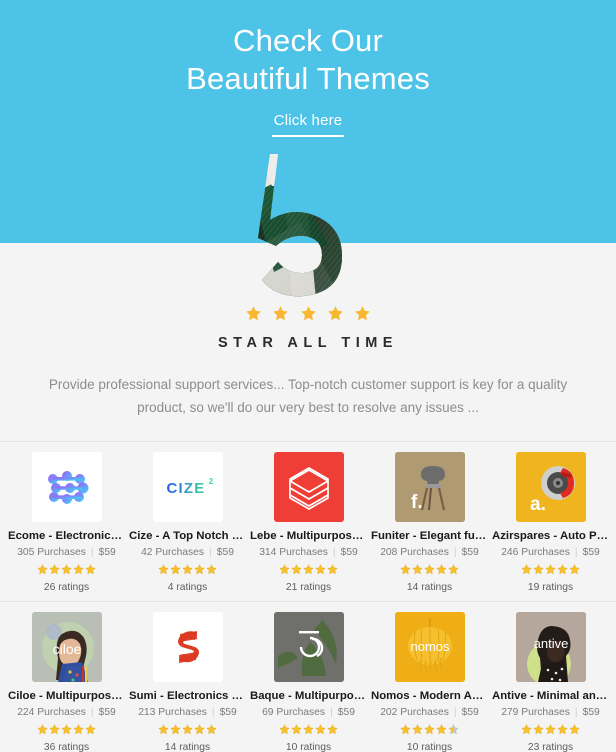  I want to click on product-thumbnail: f., so click(429, 487).